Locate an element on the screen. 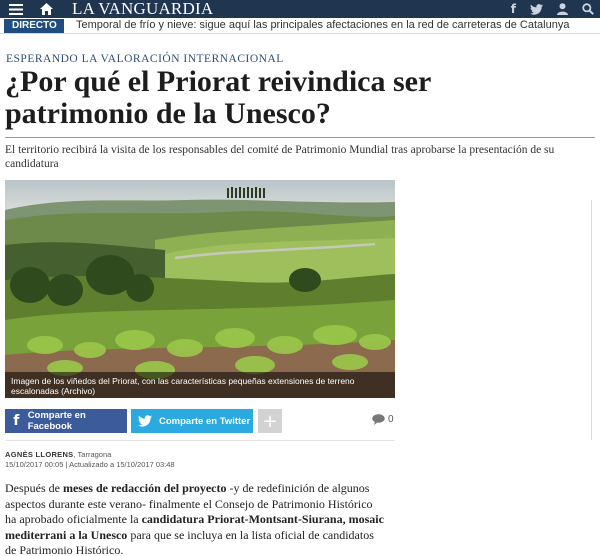 The image size is (600, 556). share-twitter-button: Comparte en Twitter is located at coordinates (192, 421).